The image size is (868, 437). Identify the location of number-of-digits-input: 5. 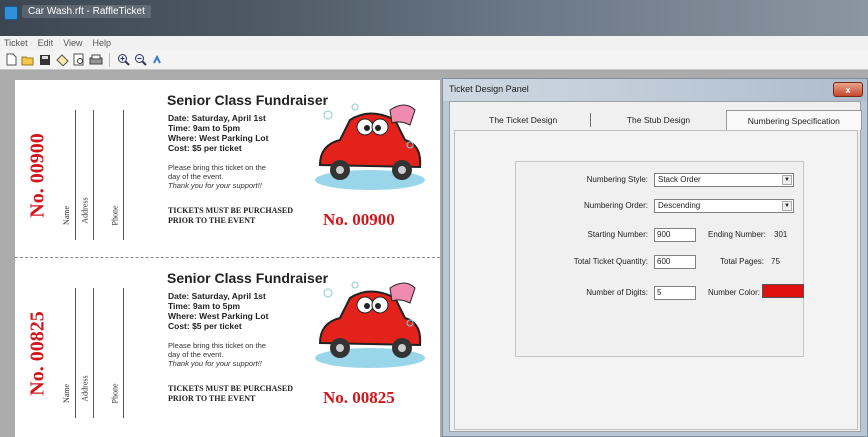
(675, 293).